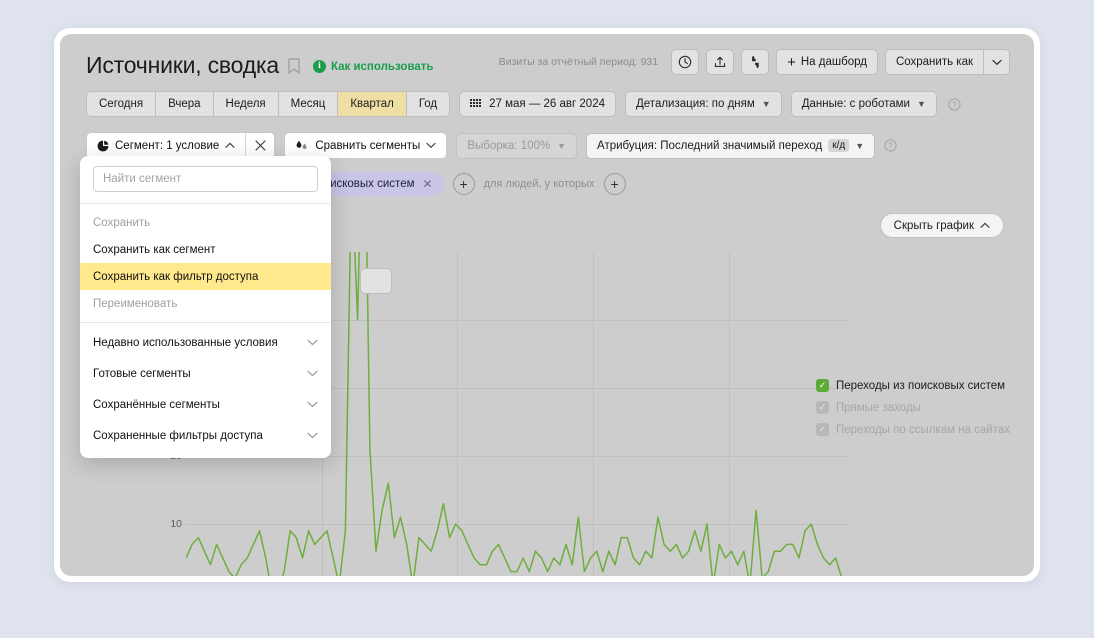  I want to click on visits-counter: Визиты за отчётный период: 931, so click(578, 62).